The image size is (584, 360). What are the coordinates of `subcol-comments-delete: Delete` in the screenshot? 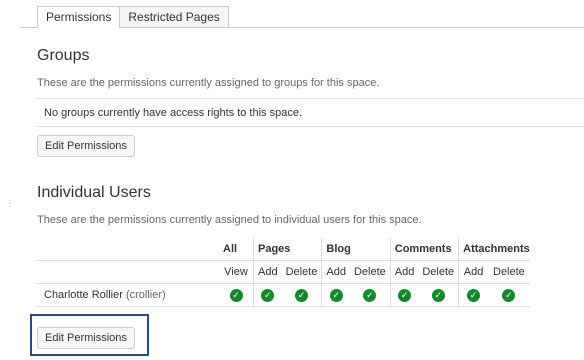 It's located at (438, 272).